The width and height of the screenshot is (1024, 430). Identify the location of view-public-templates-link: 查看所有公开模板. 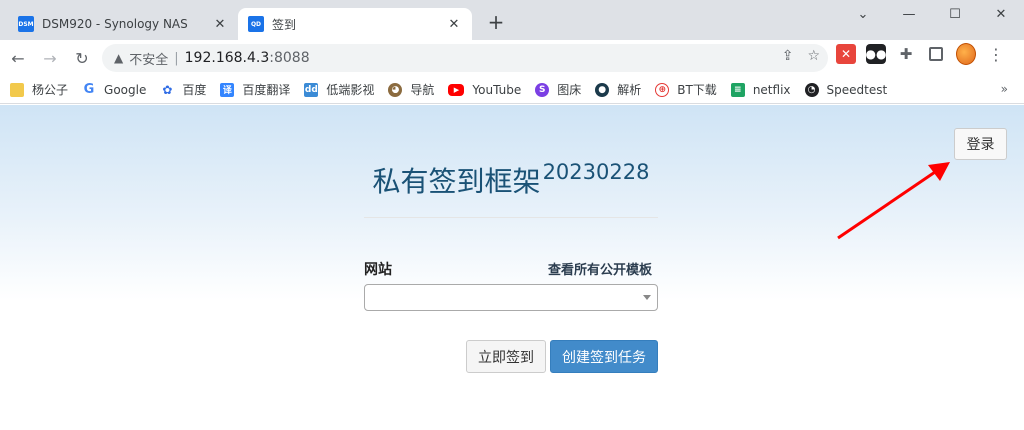
(600, 268).